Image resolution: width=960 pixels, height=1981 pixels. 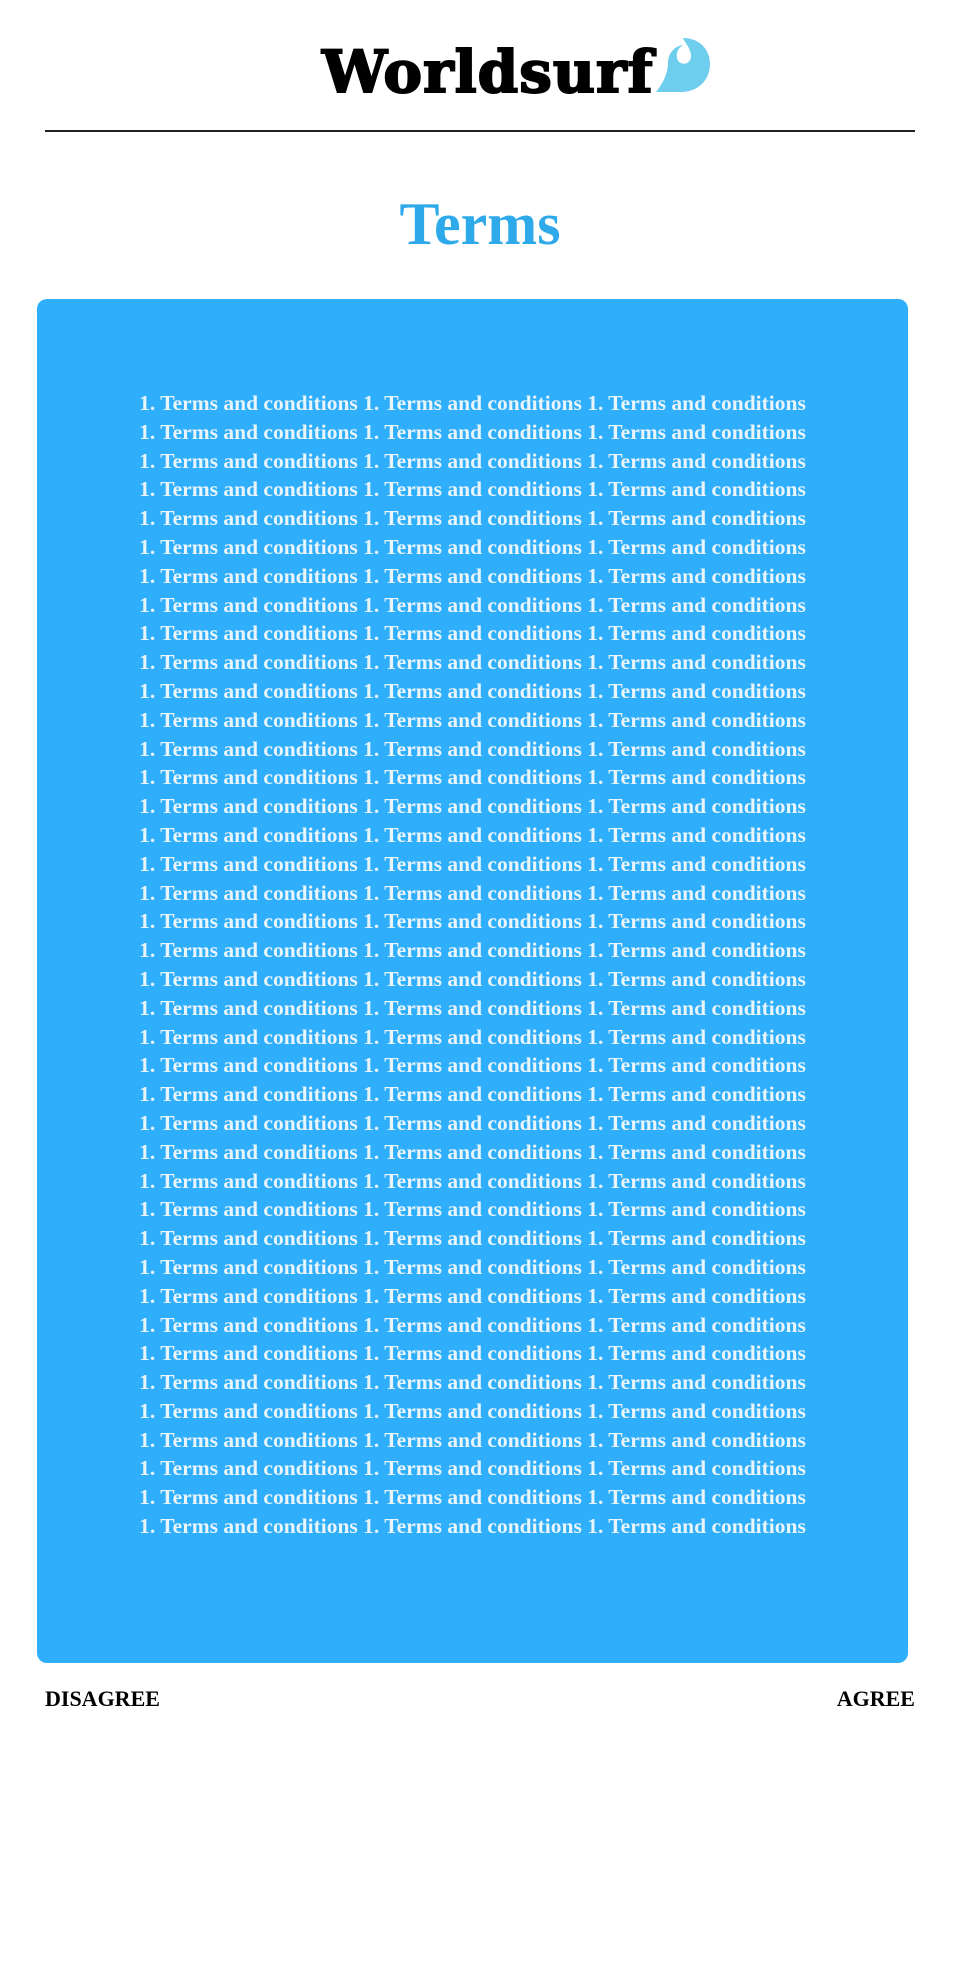 What do you see at coordinates (683, 65) in the screenshot?
I see `wave-icon` at bounding box center [683, 65].